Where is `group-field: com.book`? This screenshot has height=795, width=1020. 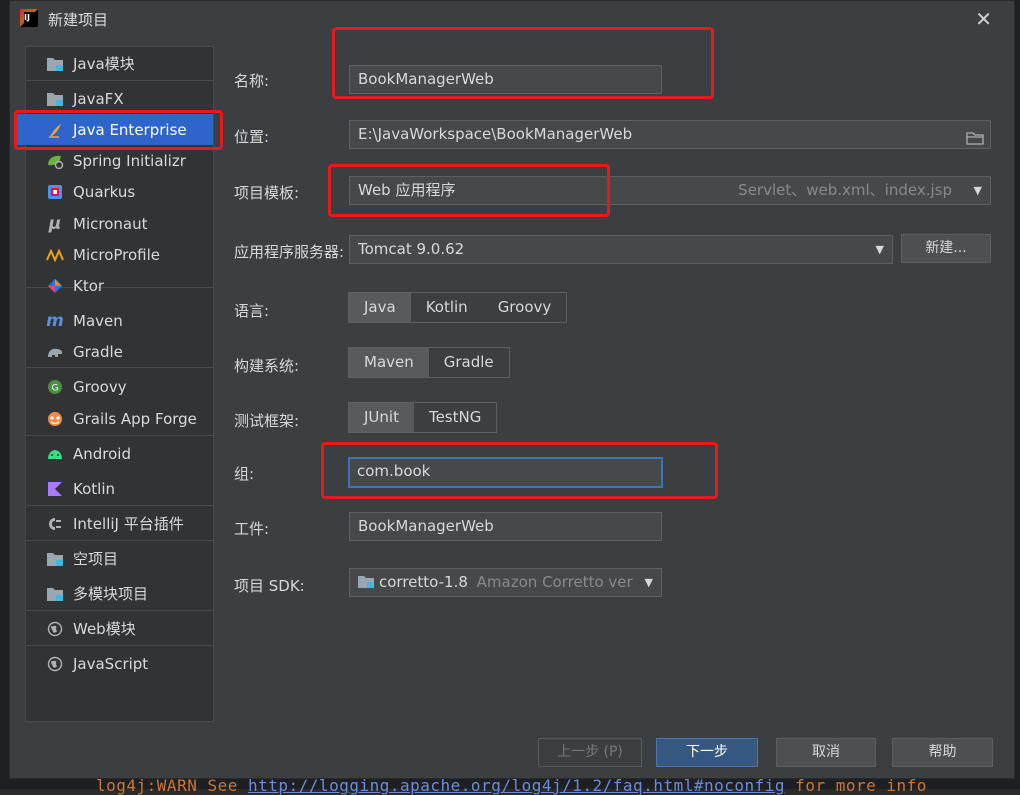 group-field: com.book is located at coordinates (505, 472).